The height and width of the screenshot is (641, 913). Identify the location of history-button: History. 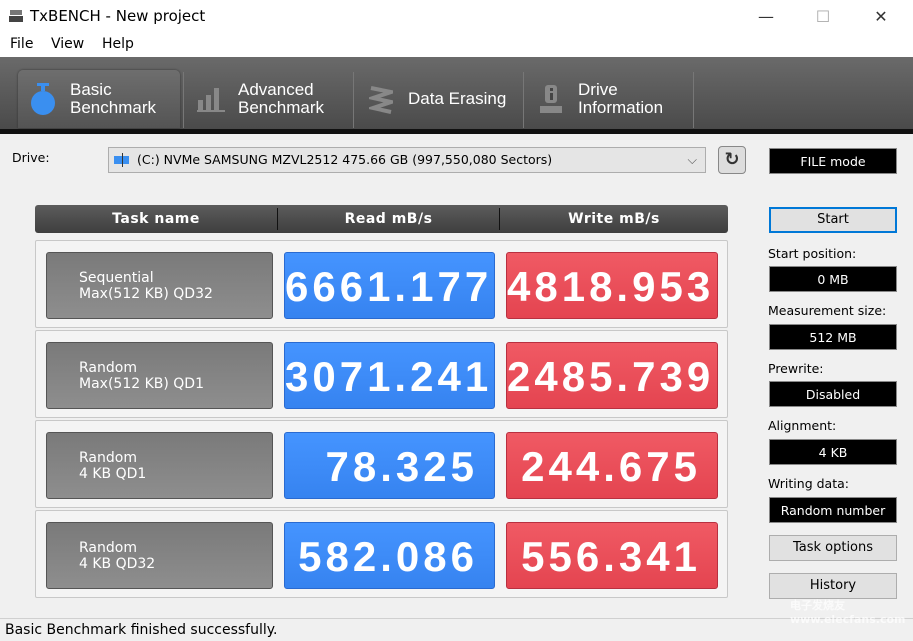
(833, 586).